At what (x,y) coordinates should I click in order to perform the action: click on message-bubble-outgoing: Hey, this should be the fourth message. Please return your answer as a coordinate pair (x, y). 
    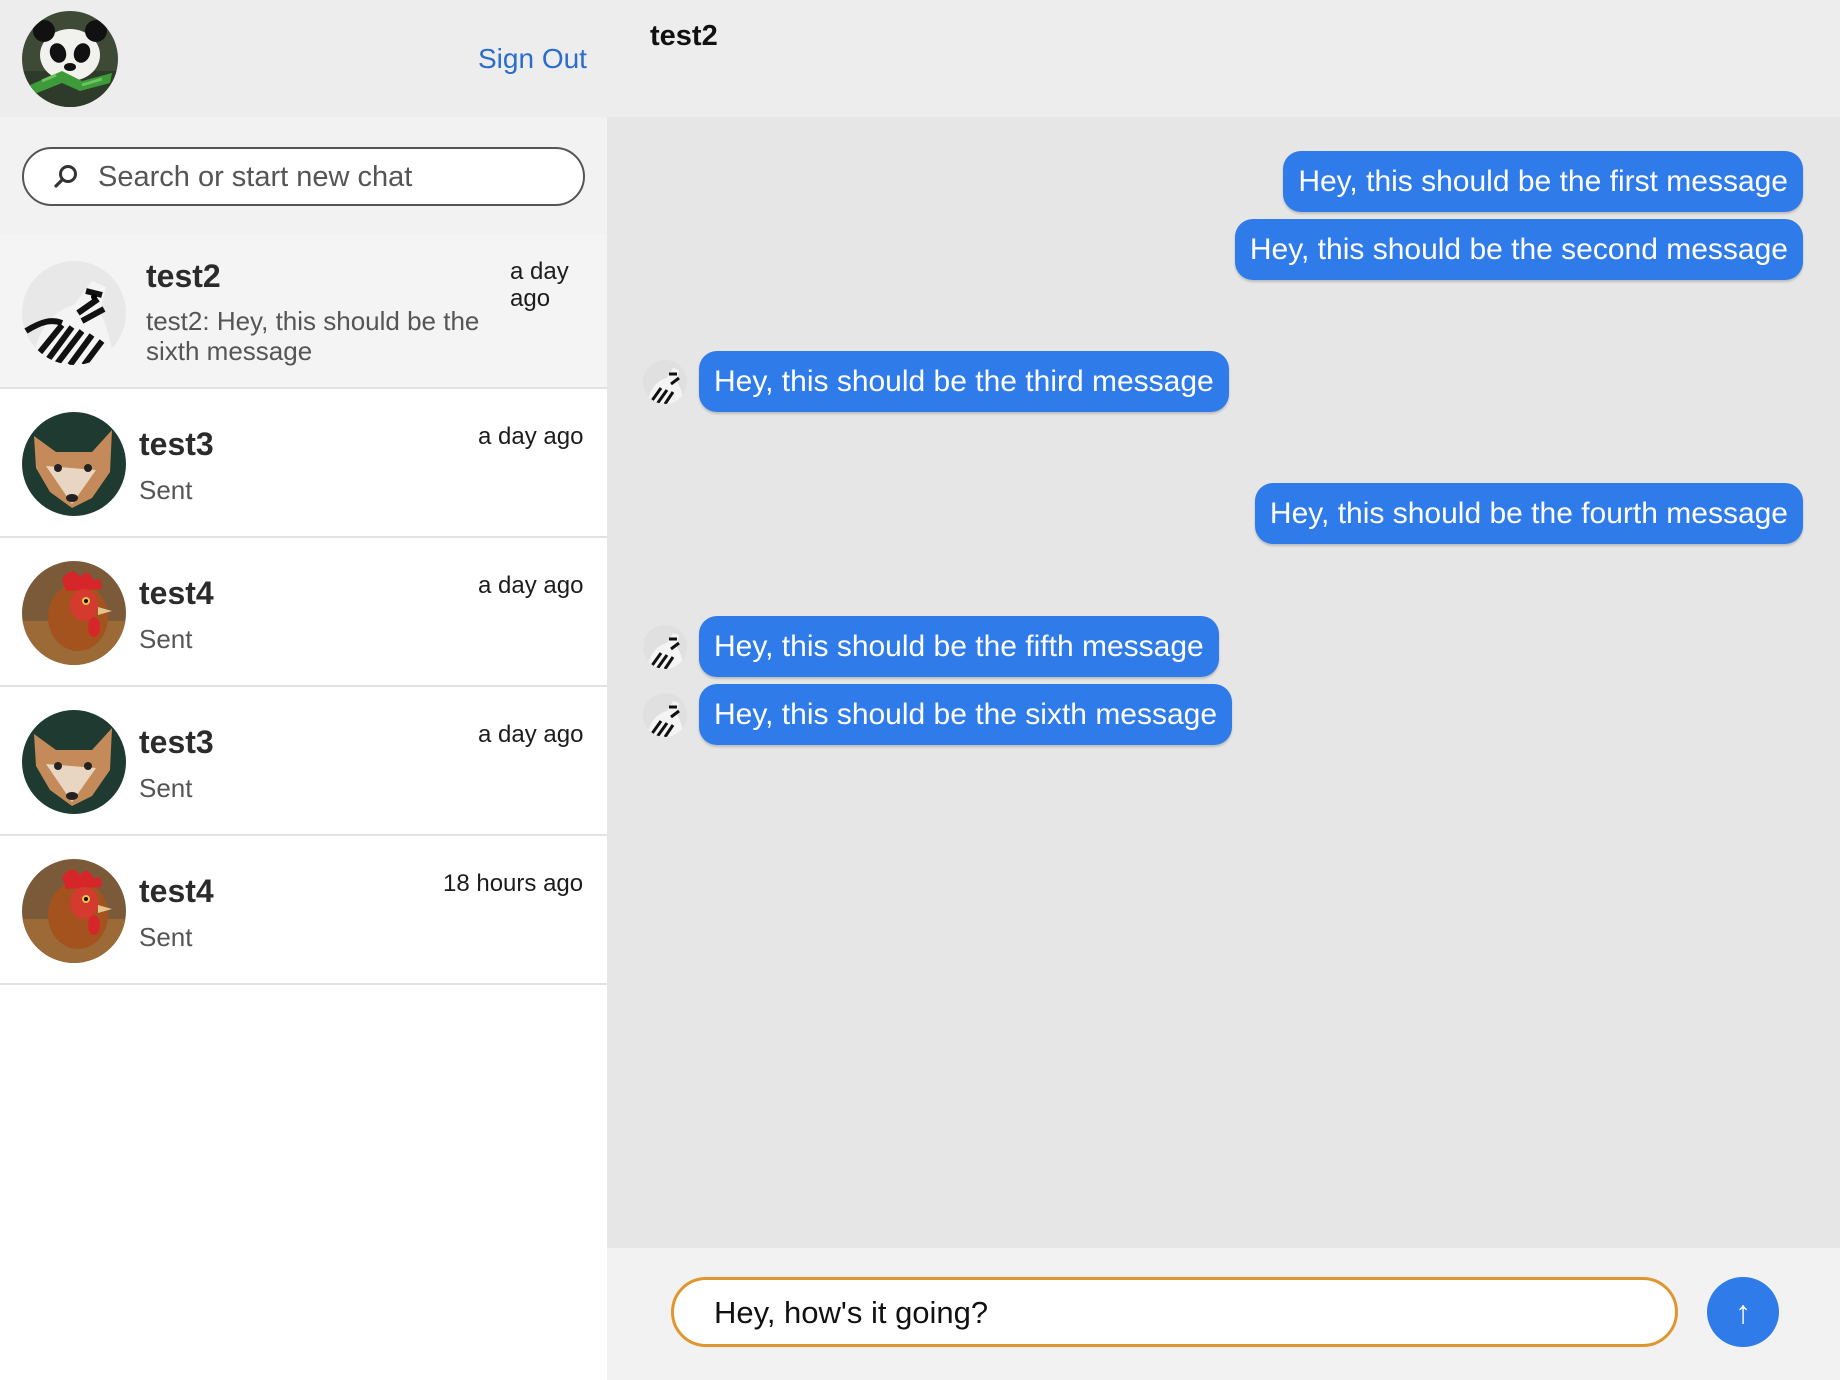
    Looking at the image, I should click on (1528, 513).